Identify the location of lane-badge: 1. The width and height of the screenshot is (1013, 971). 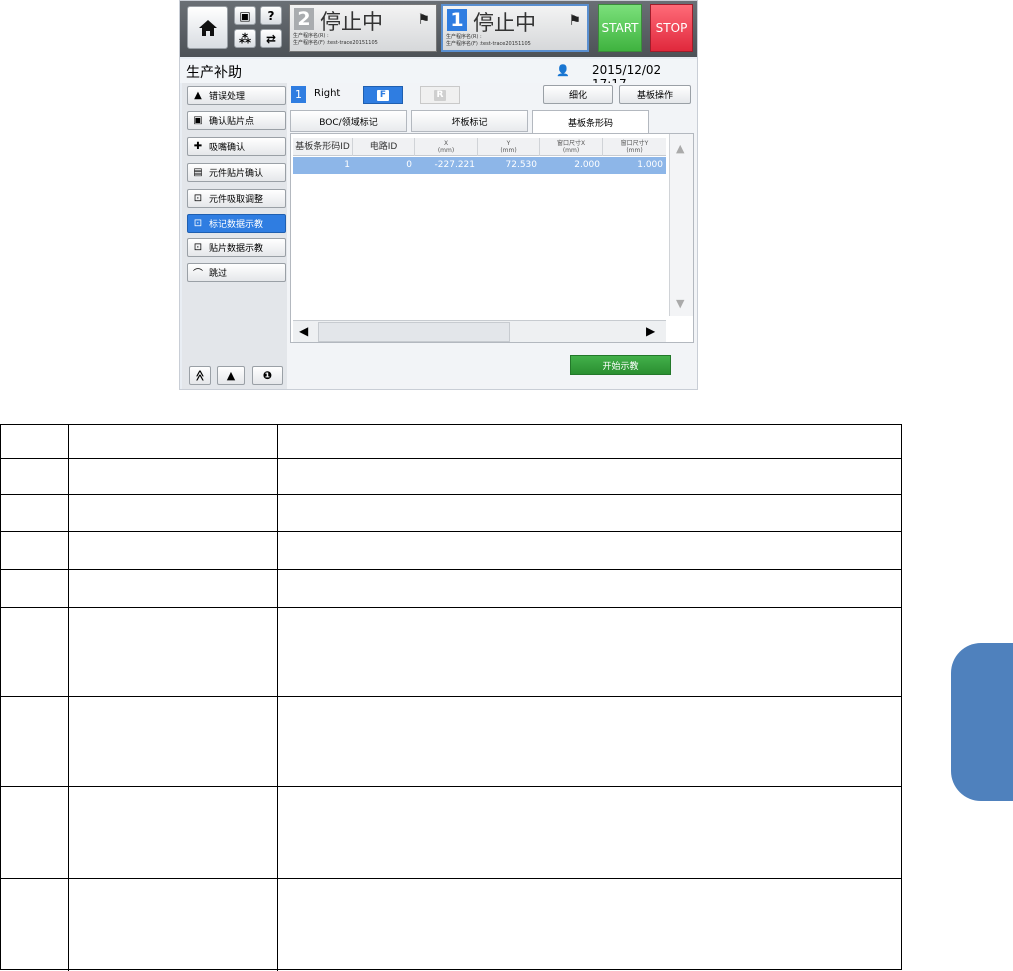
(298, 94).